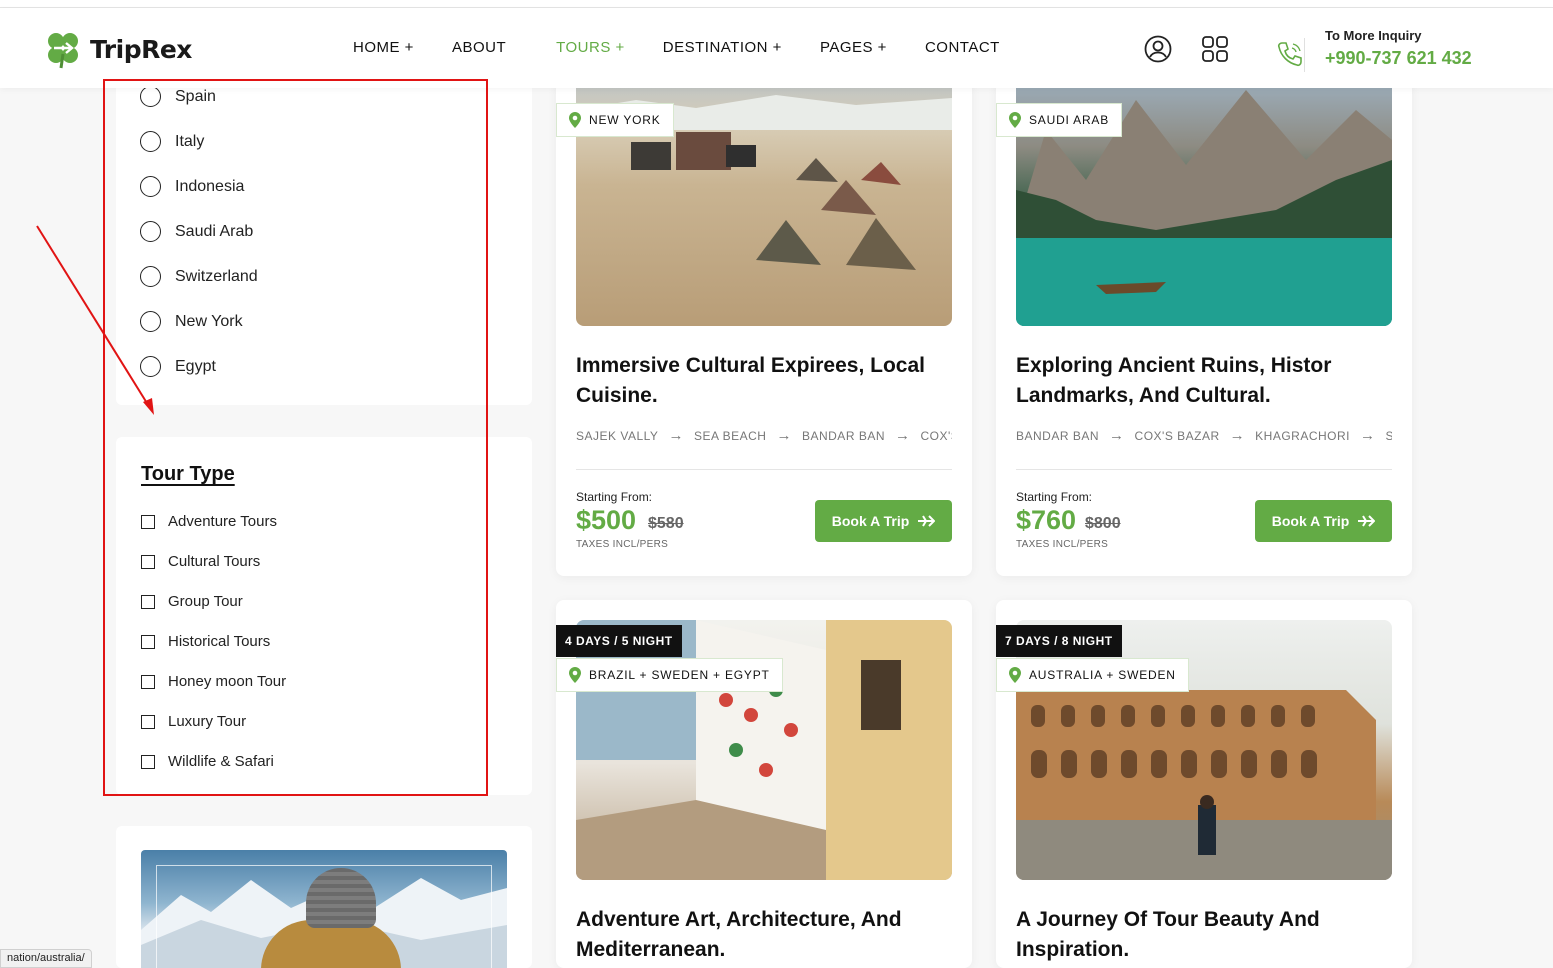 This screenshot has height=968, width=1553. What do you see at coordinates (1373, 35) in the screenshot?
I see `inquiry-label: To More Inquiry` at bounding box center [1373, 35].